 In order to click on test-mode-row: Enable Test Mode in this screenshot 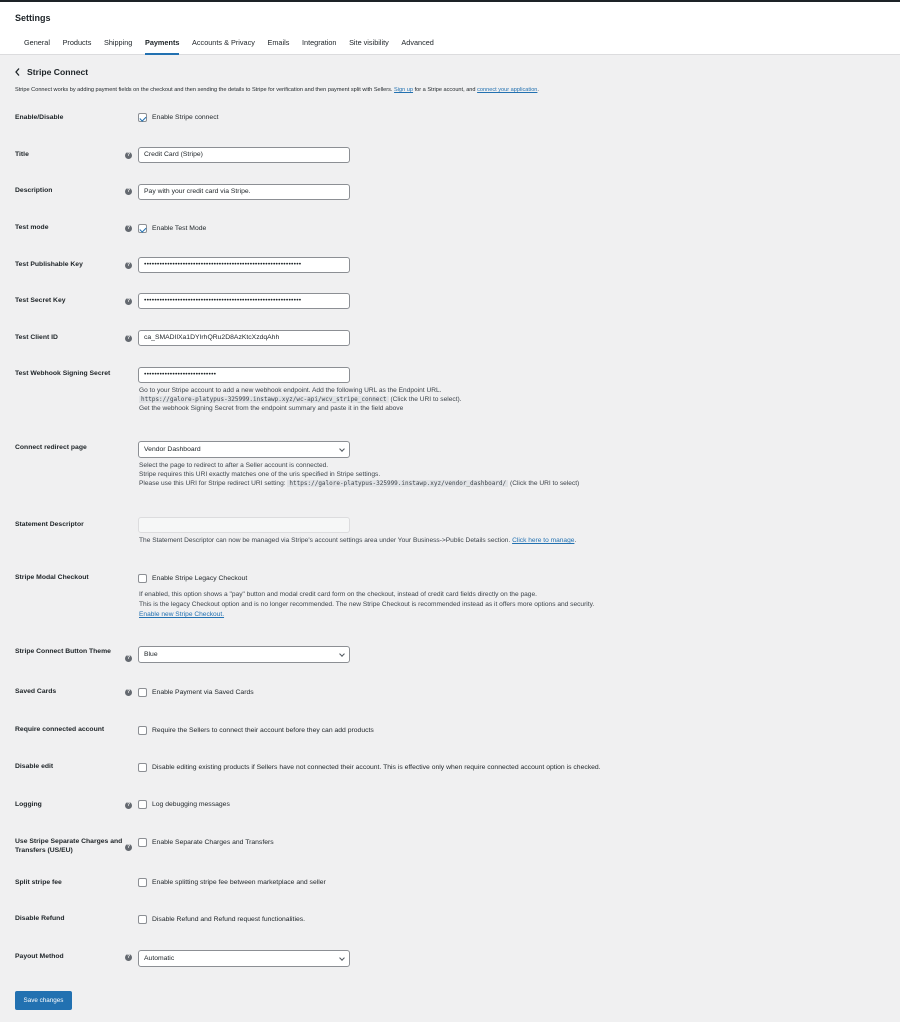, I will do `click(172, 228)`.